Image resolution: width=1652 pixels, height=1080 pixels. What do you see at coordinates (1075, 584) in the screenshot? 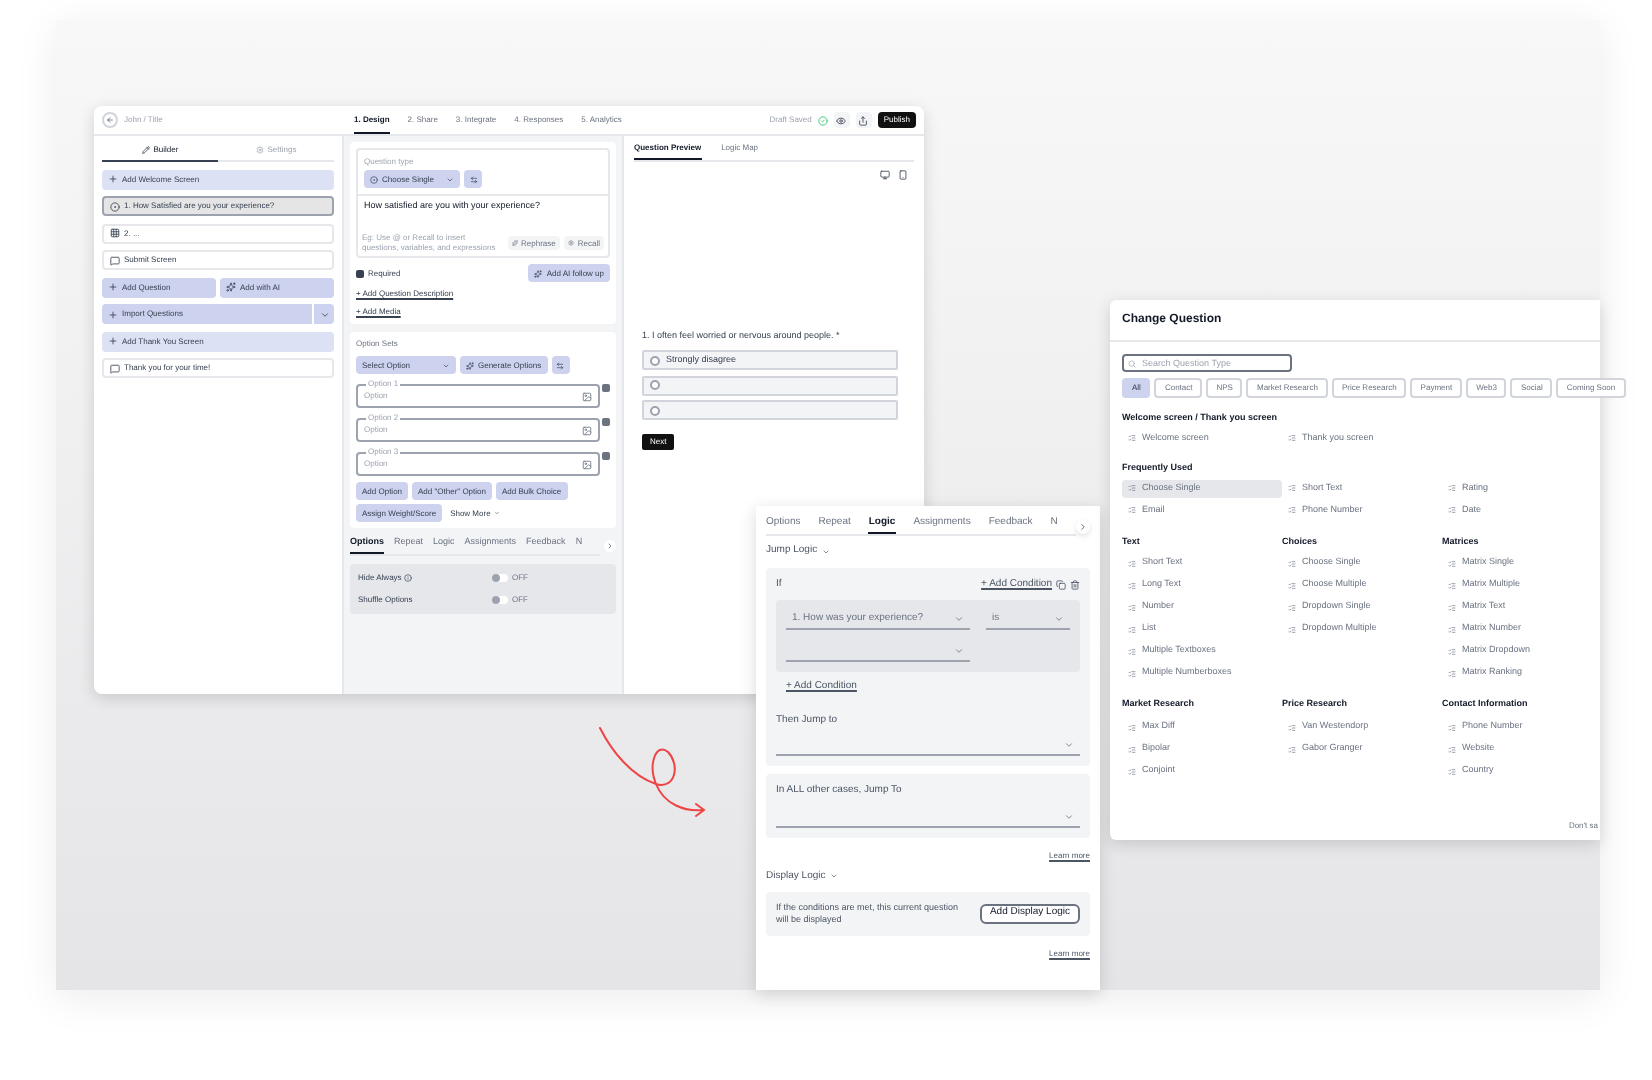
I see `trash-icon` at bounding box center [1075, 584].